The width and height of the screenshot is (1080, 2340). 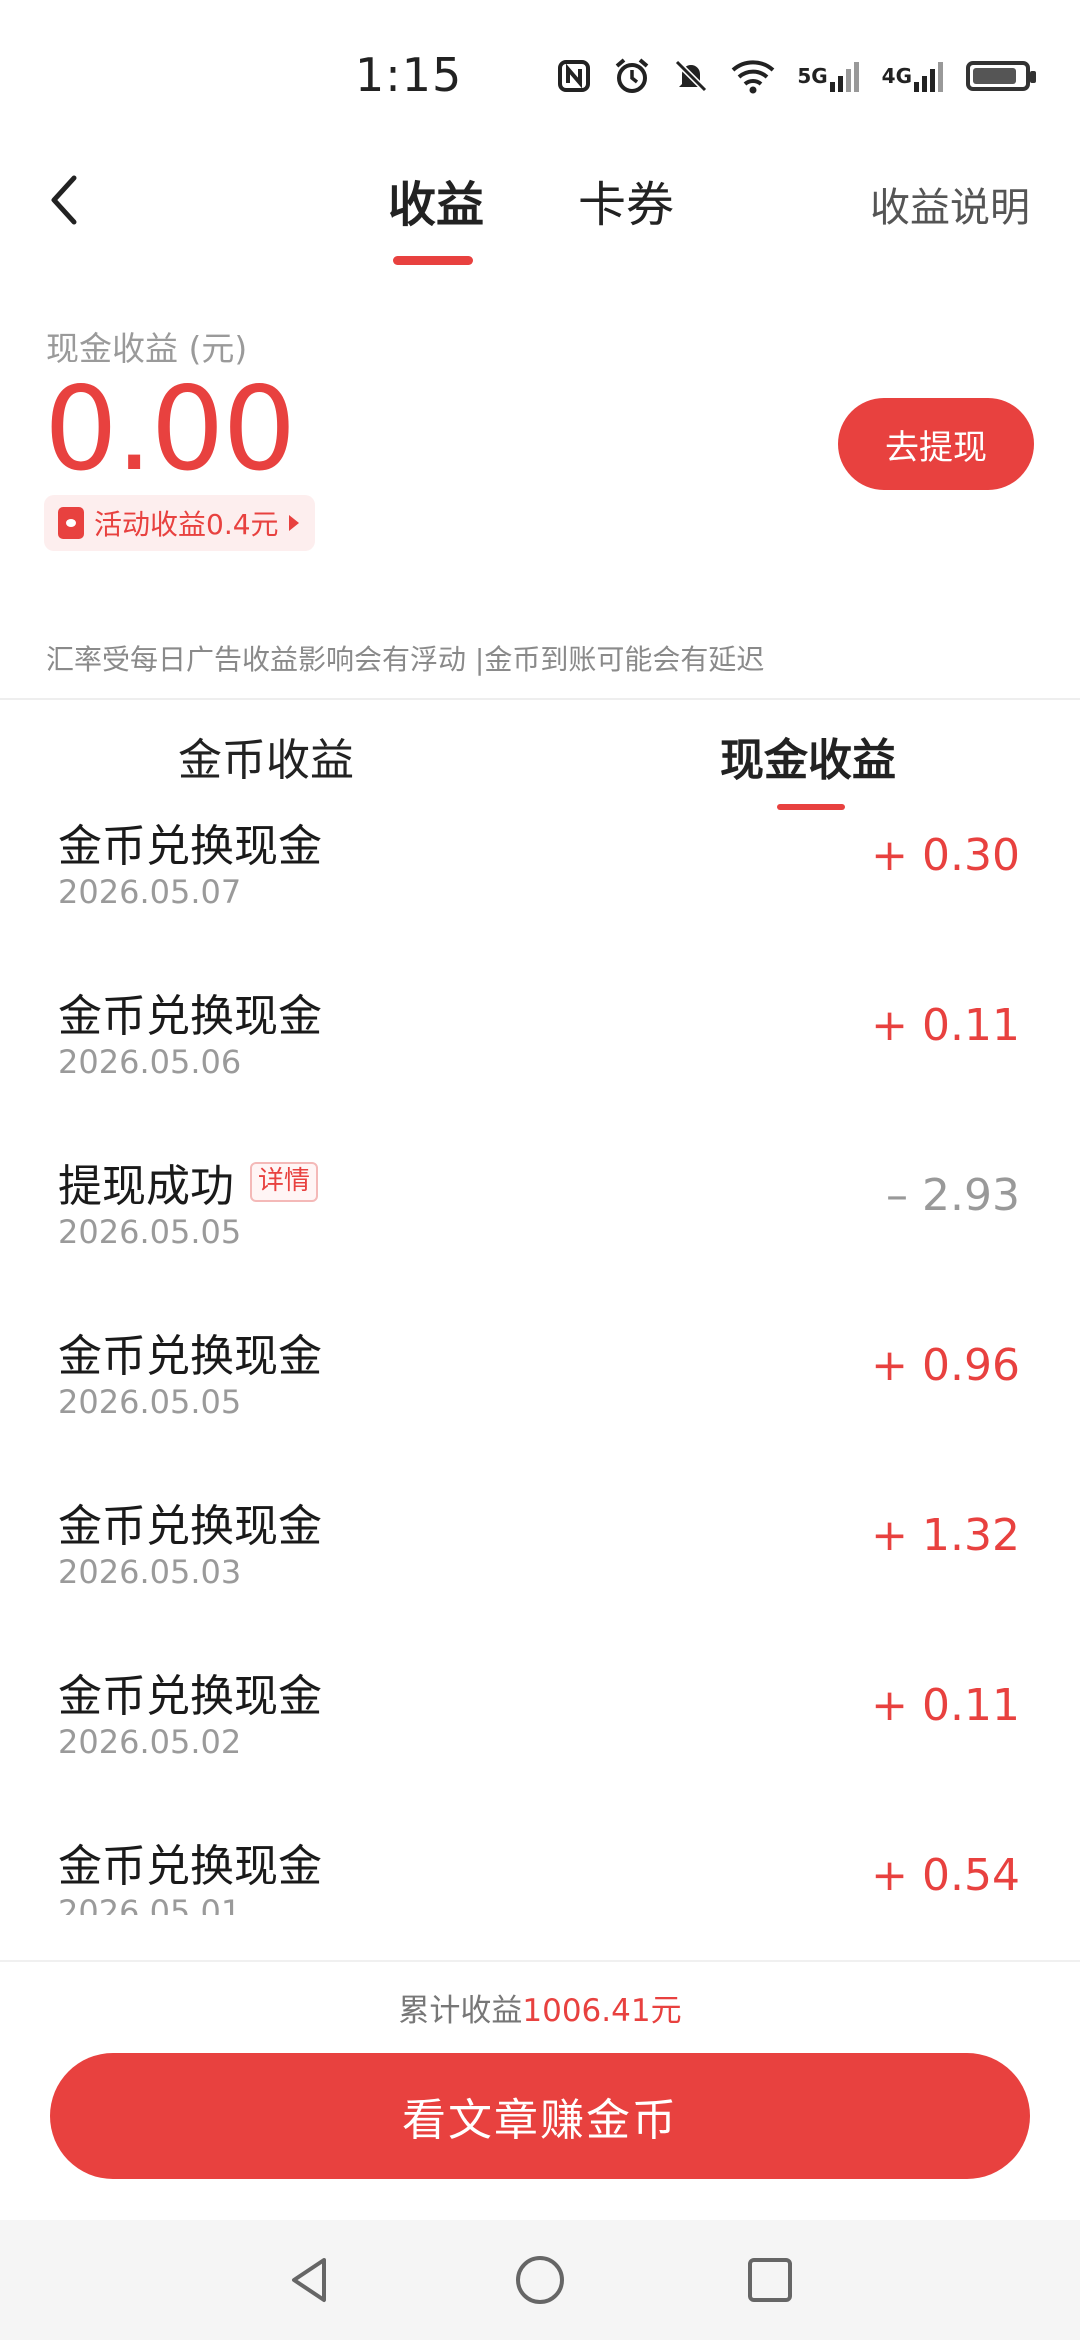 I want to click on read-articles-earn-coins-button: 看文章赚金币, so click(x=540, y=2116).